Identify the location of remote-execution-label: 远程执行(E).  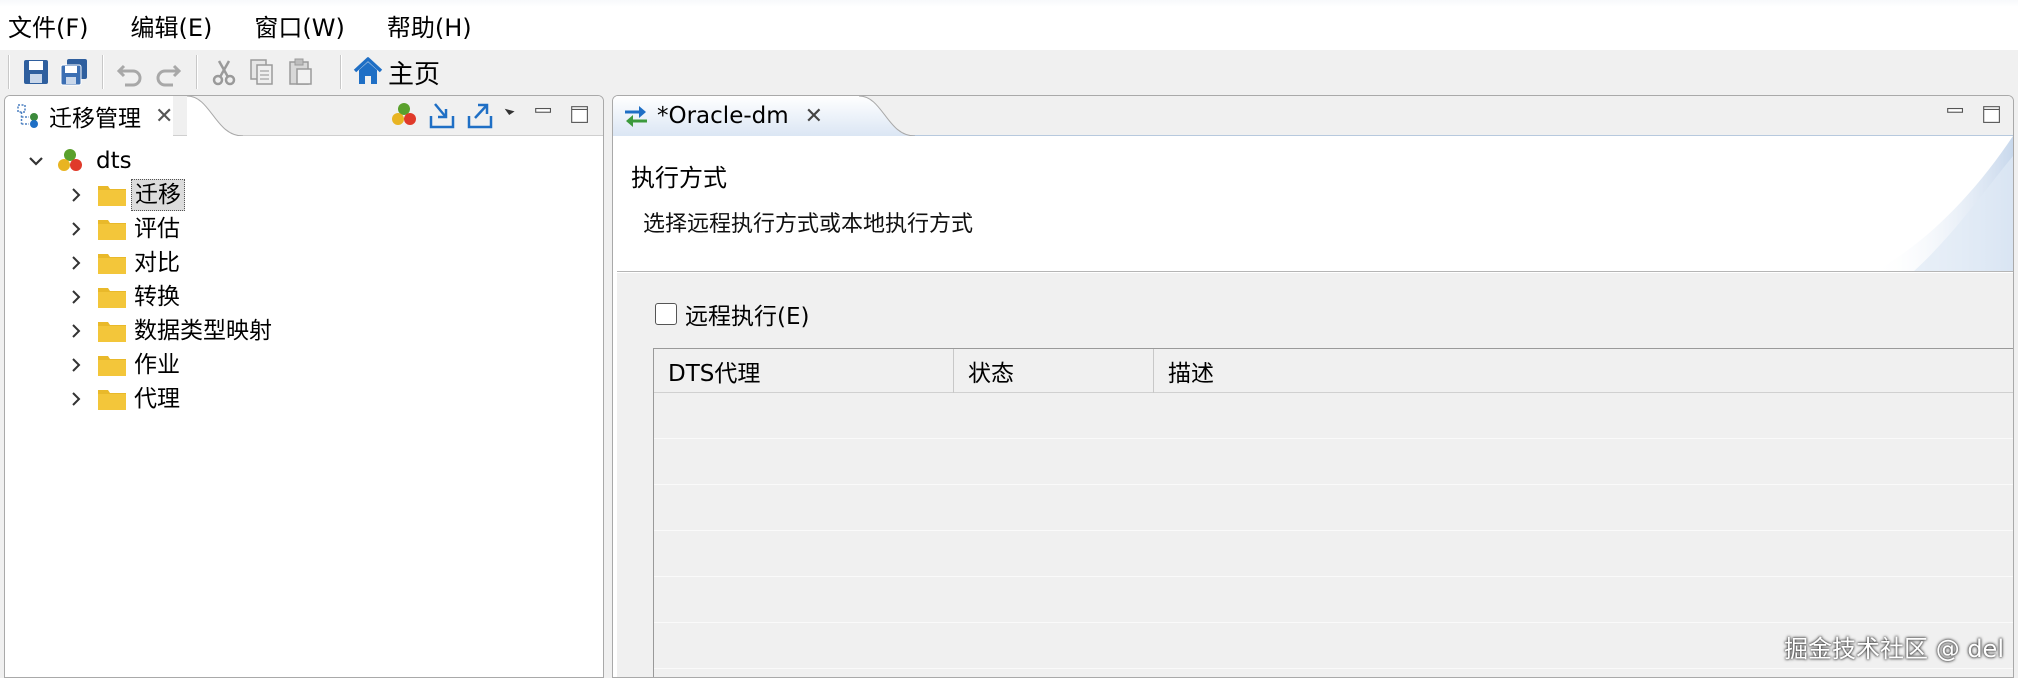
(747, 317).